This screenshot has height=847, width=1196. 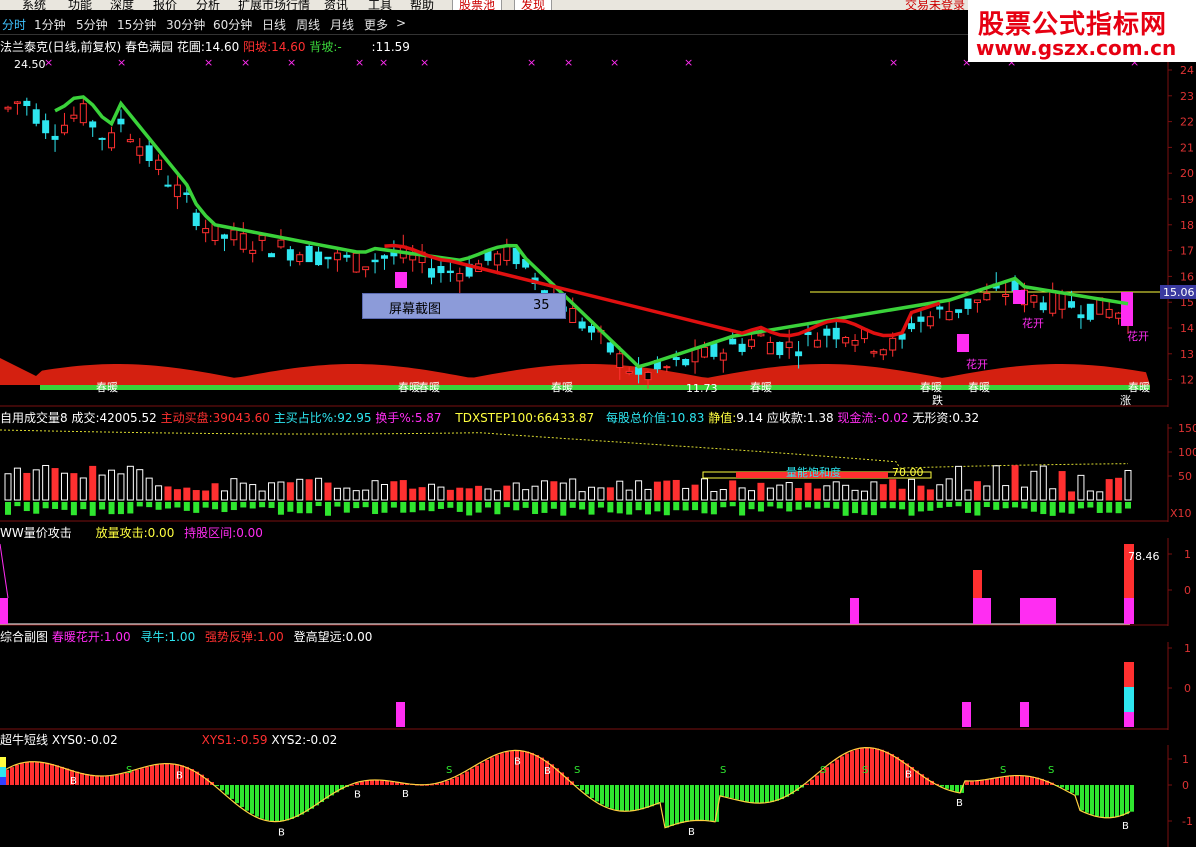 I want to click on receivables-label: 应收款:, so click(x=786, y=418).